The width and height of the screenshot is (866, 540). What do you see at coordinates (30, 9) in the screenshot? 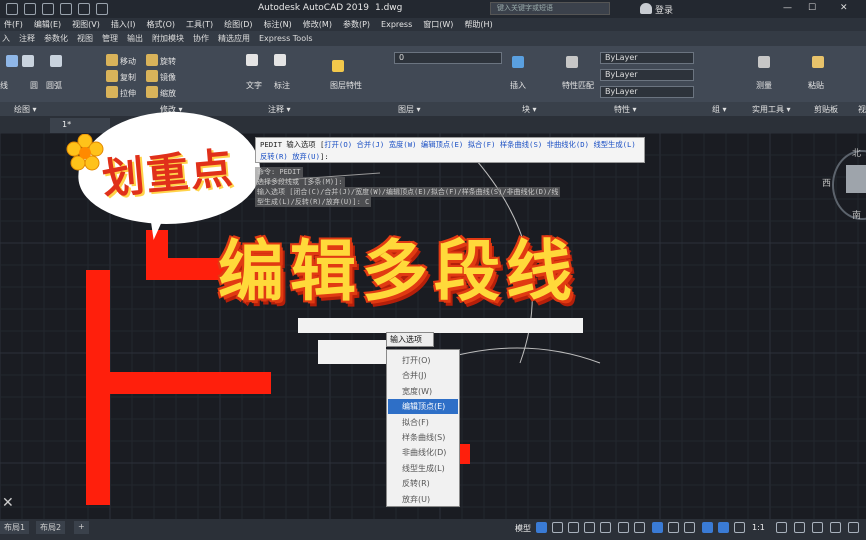
I see `save-icon` at bounding box center [30, 9].